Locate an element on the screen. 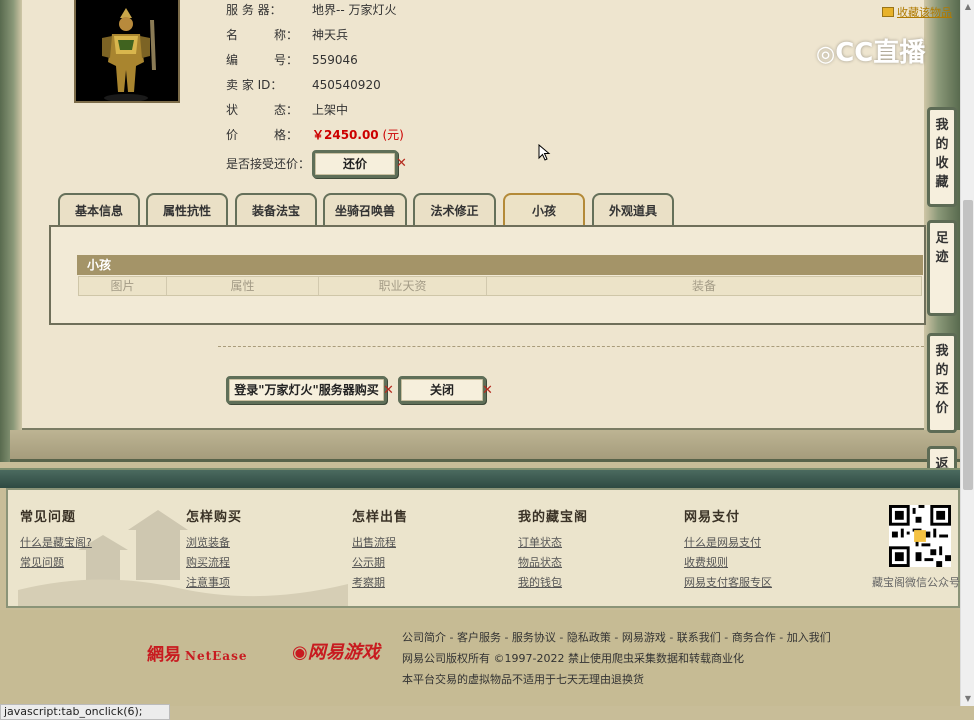 Image resolution: width=974 pixels, height=720 pixels. tab-basic-info: 基本信息 is located at coordinates (99, 209).